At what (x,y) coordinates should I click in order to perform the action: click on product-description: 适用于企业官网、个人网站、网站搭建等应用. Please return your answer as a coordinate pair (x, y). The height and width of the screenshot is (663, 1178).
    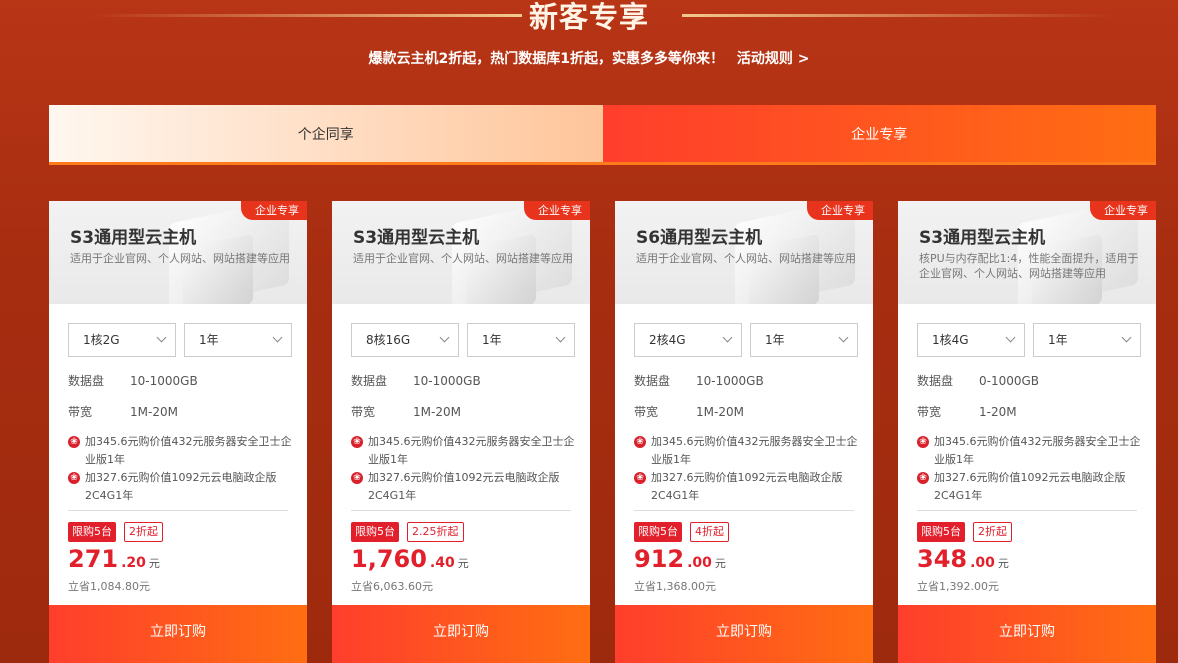
    Looking at the image, I should click on (180, 258).